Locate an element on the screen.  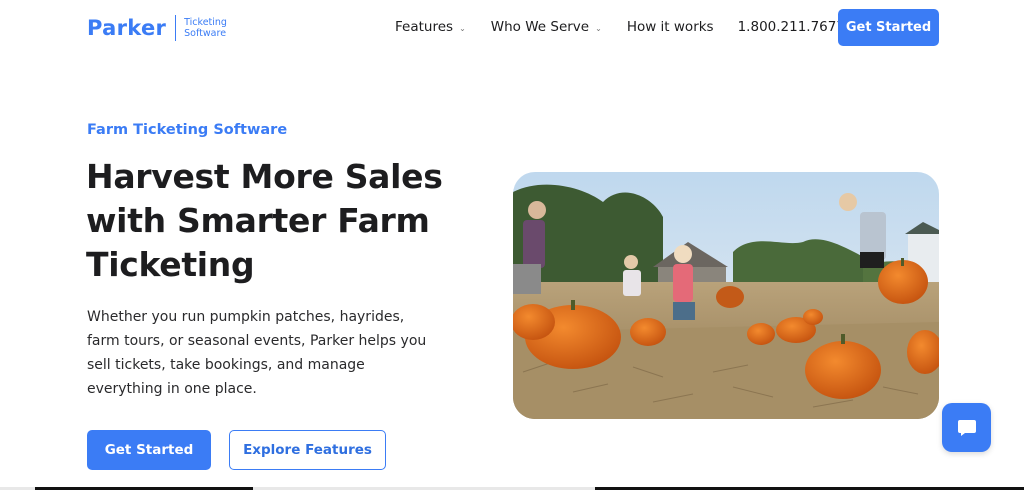
nav-who-we-serve-label: Who We Serve is located at coordinates (540, 27).